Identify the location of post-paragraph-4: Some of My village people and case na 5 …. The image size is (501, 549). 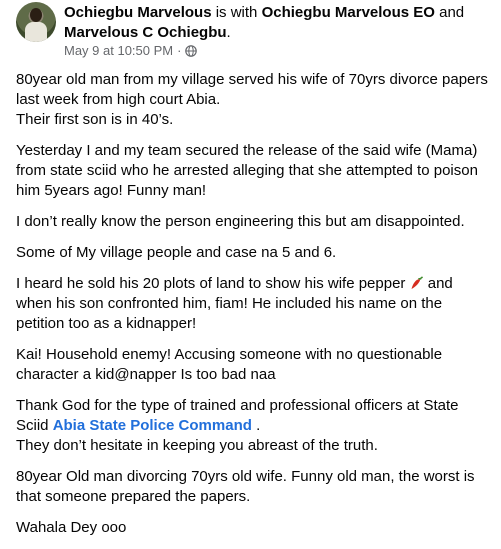
(176, 252).